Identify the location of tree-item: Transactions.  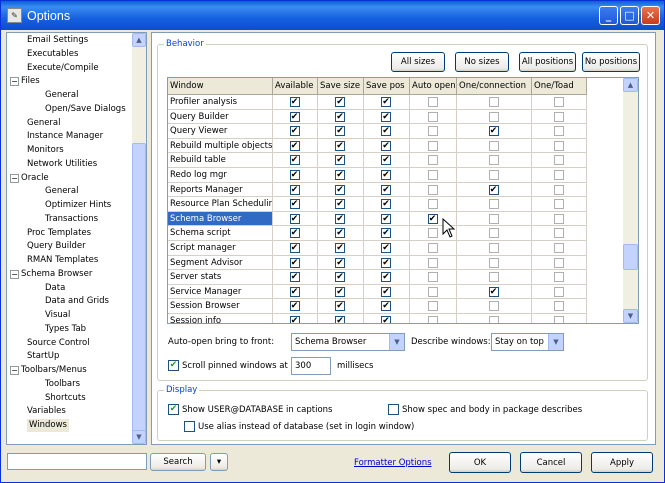
(71, 219).